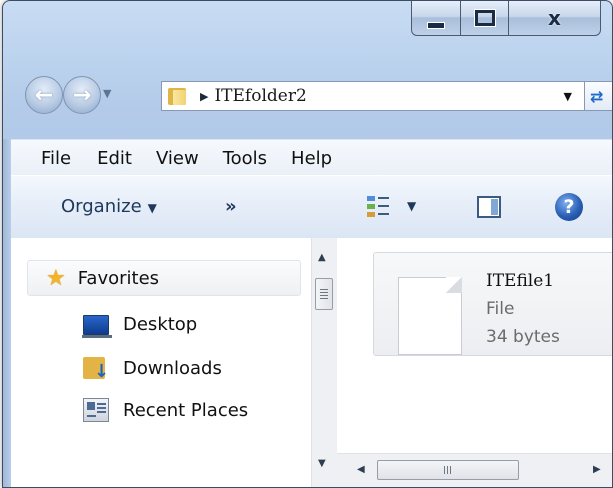 The image size is (613, 488). I want to click on views-icon, so click(378, 207).